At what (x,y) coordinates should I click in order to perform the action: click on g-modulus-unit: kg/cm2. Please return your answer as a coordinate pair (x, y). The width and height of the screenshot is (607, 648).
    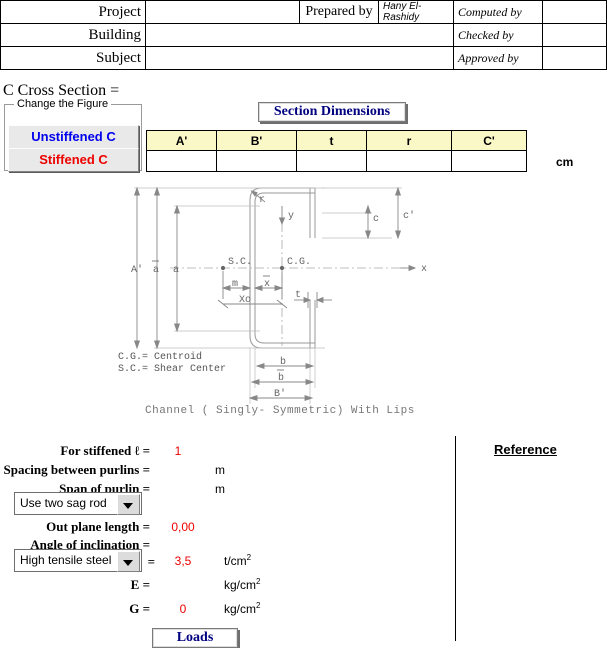
    Looking at the image, I should click on (242, 608).